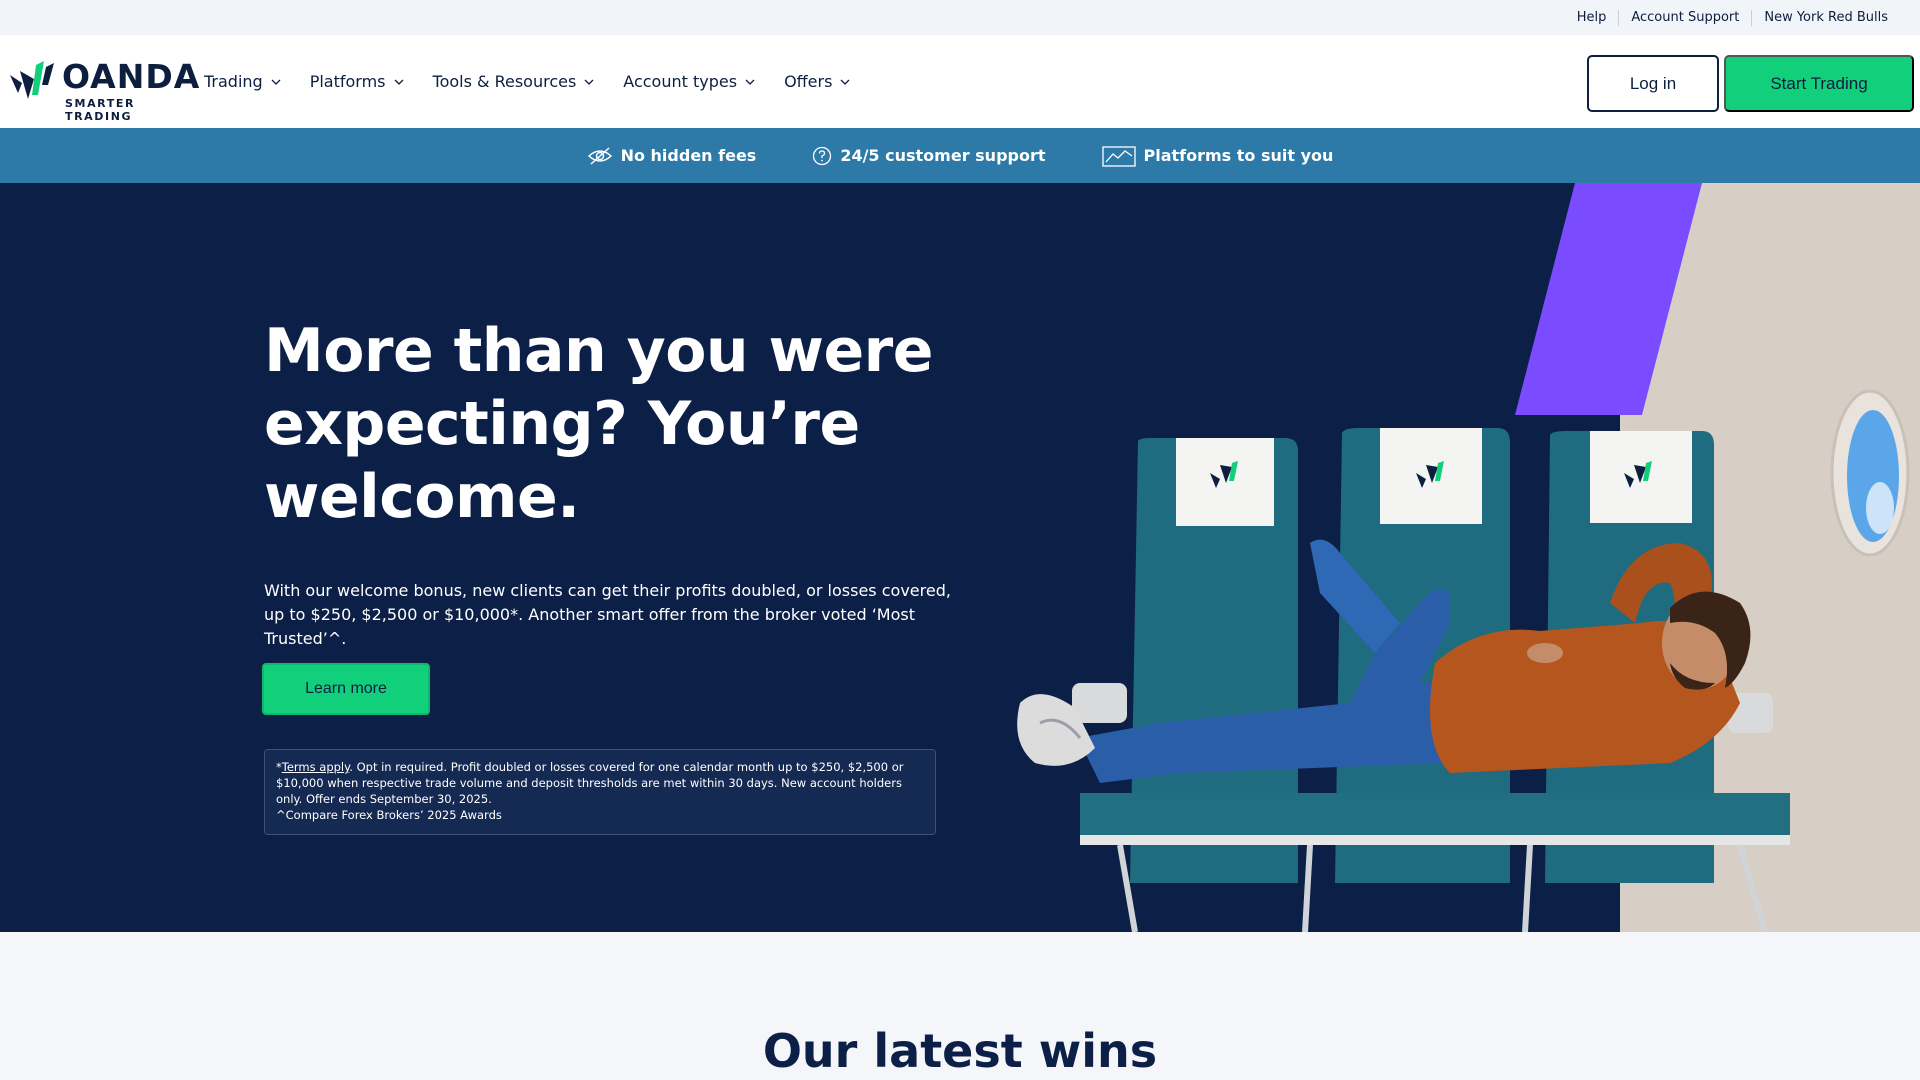 The height and width of the screenshot is (1080, 1920). I want to click on nav-tools-resources-label: Tools & Resources, so click(504, 81).